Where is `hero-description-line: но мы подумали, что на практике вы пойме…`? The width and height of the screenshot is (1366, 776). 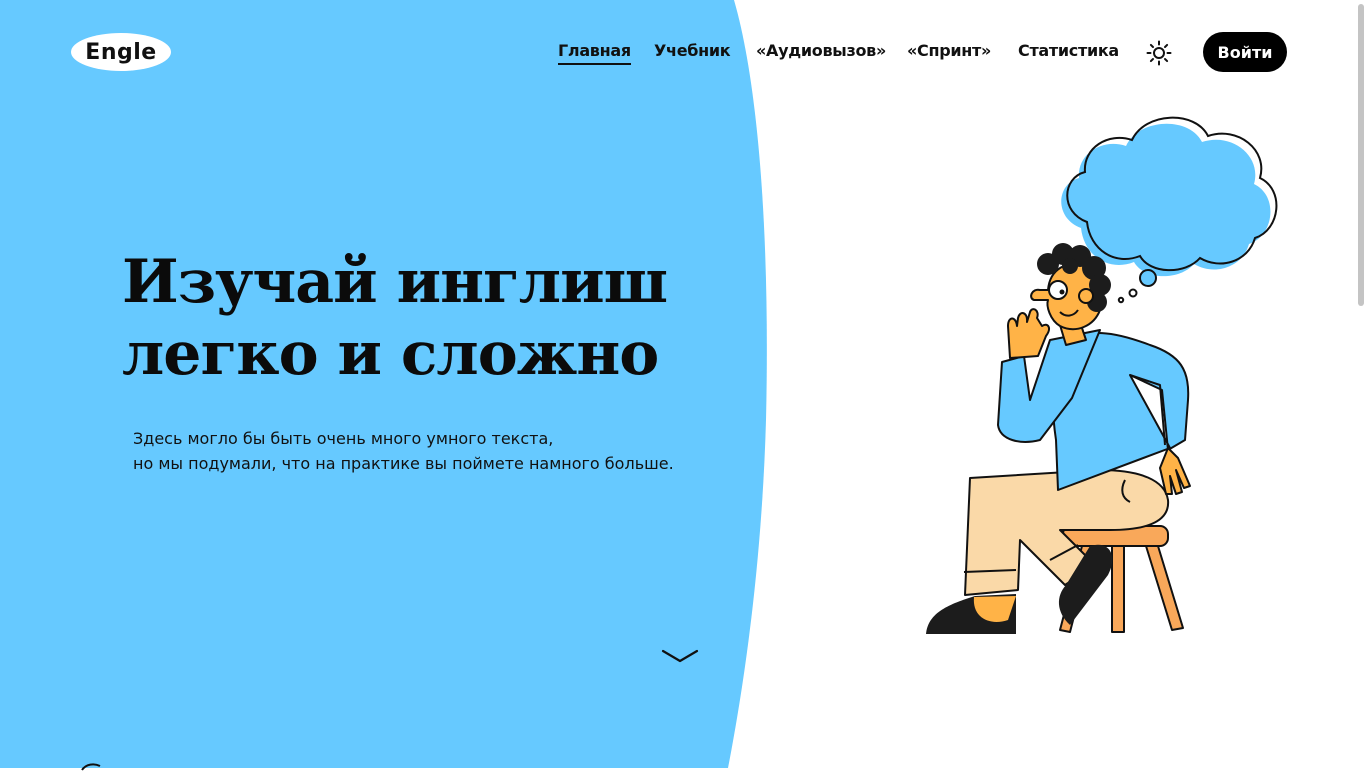
hero-description-line: но мы подумали, что на практике вы пойме… is located at coordinates (403, 463).